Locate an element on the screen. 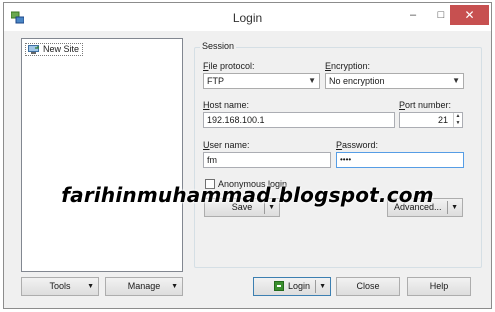 The width and height of the screenshot is (495, 312). host-name-label: Host name: is located at coordinates (226, 105).